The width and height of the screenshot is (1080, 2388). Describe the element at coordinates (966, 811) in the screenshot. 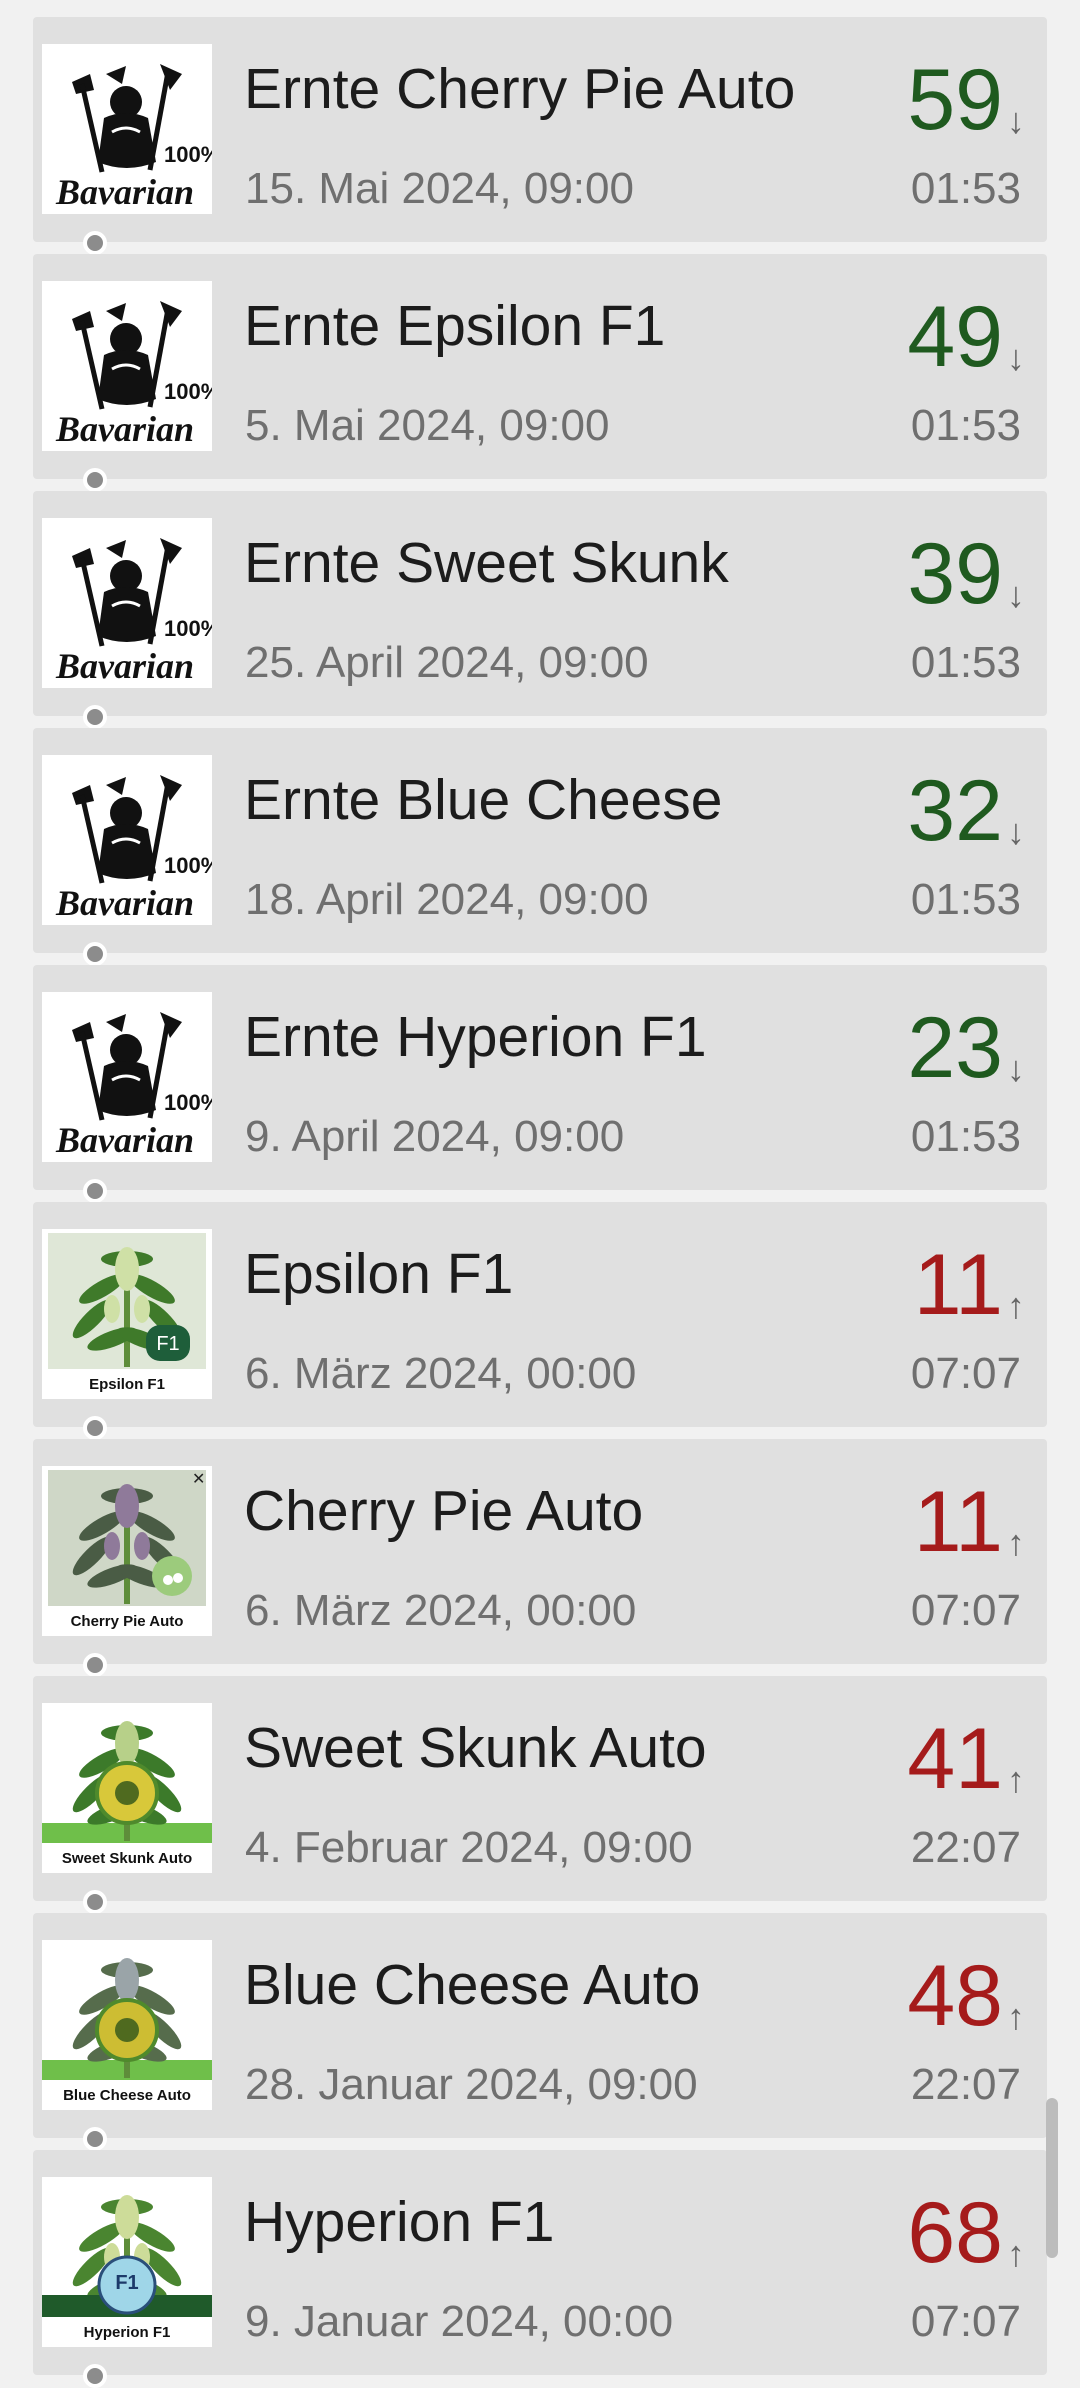

I see `count-indicator: 32 ↓` at that location.